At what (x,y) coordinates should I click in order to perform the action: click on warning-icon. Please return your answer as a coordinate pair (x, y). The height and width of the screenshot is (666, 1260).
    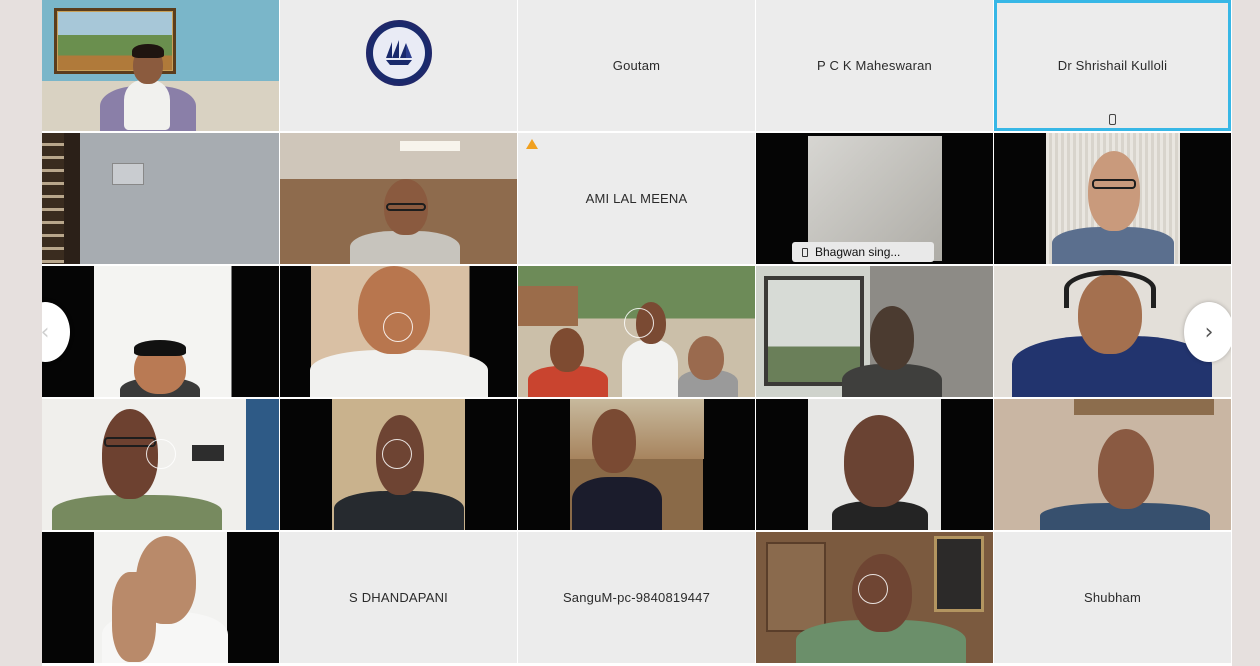
    Looking at the image, I should click on (532, 144).